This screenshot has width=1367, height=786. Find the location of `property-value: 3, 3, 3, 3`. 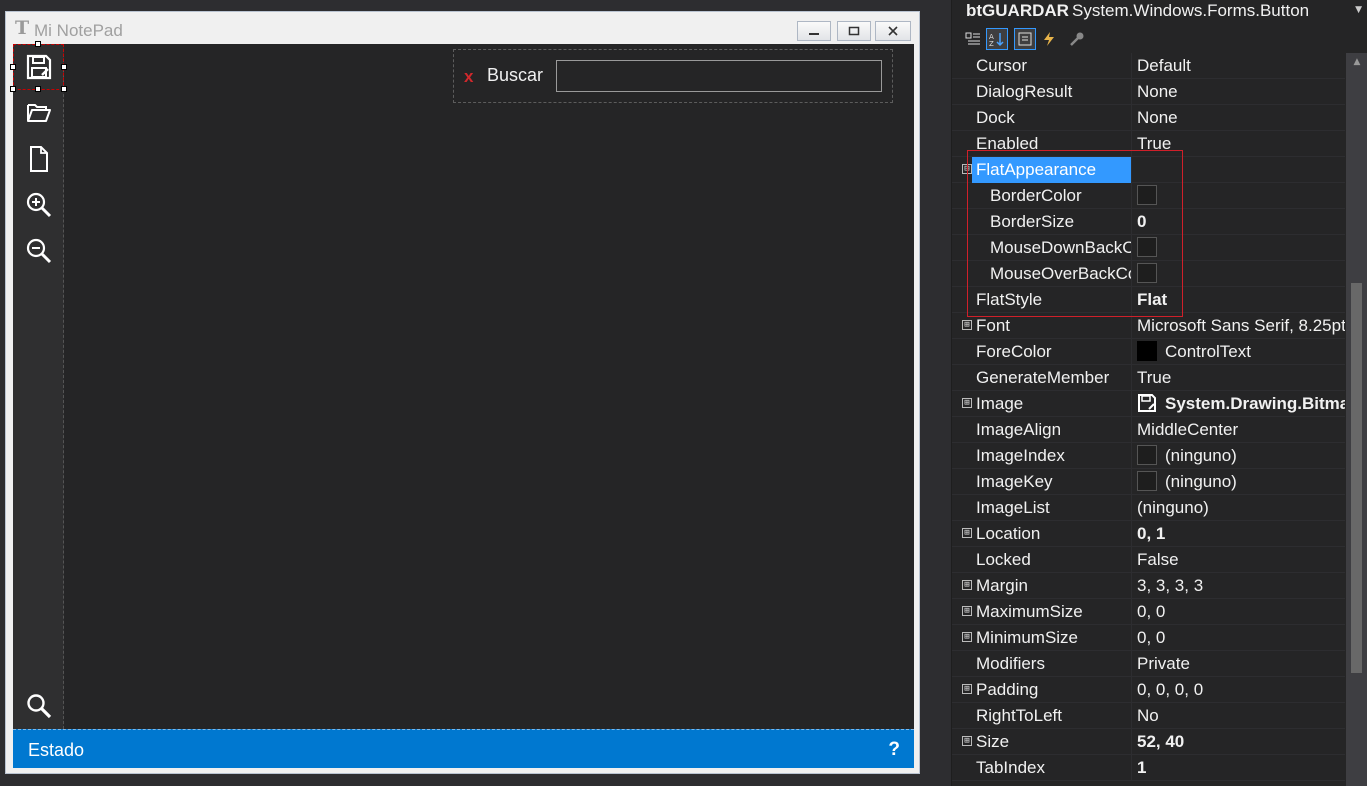

property-value: 3, 3, 3, 3 is located at coordinates (1239, 586).